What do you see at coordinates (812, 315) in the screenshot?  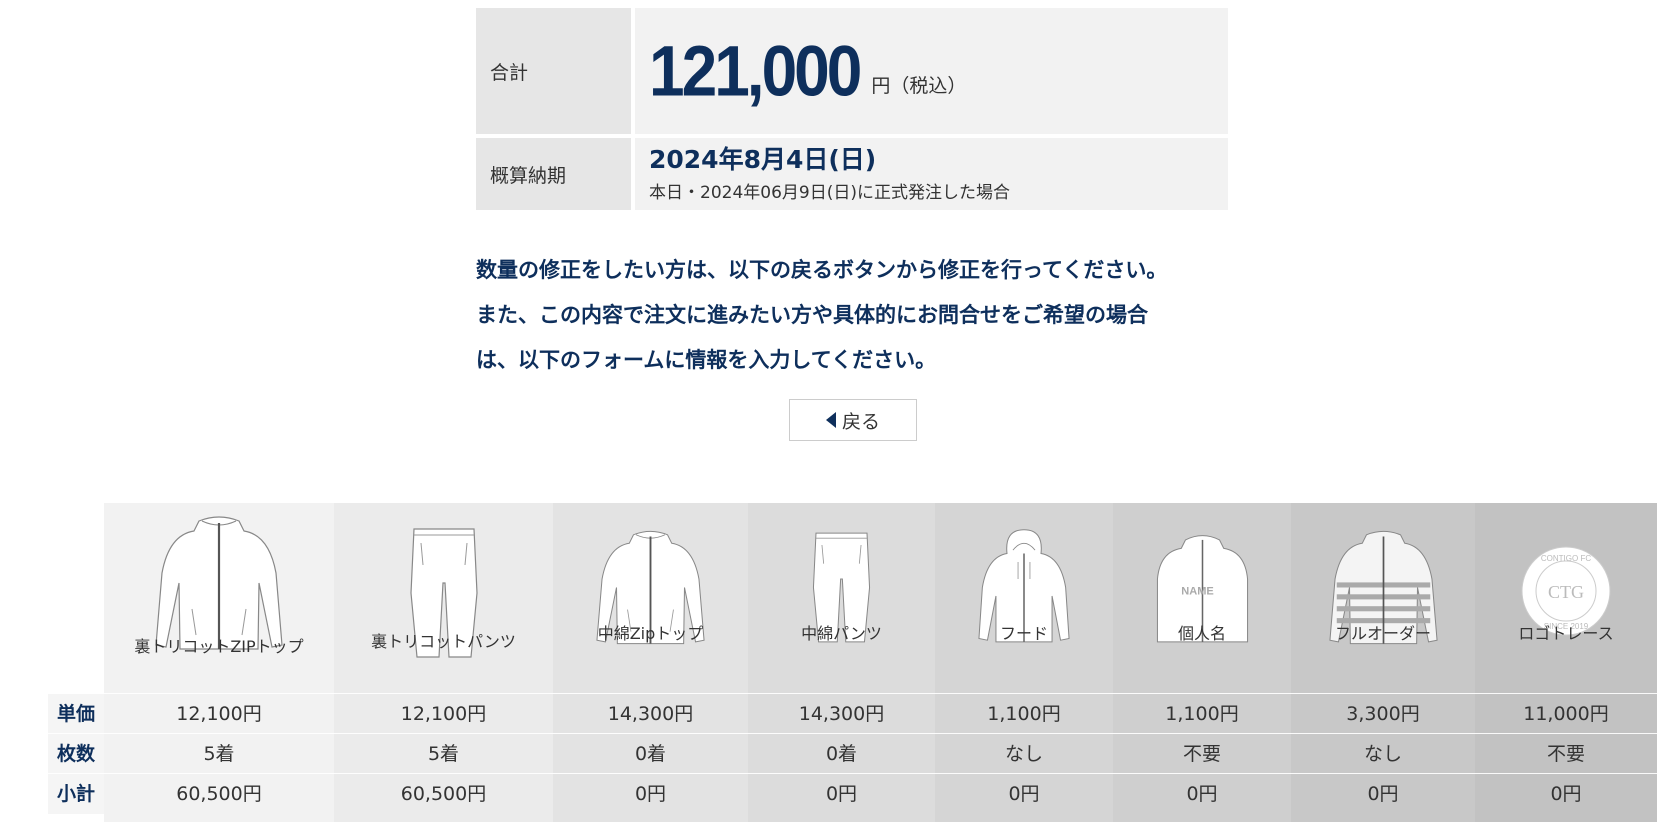 I see `message-line: また、この内容で注文に進みたい方や具体的にお問合せをご希望の場合` at bounding box center [812, 315].